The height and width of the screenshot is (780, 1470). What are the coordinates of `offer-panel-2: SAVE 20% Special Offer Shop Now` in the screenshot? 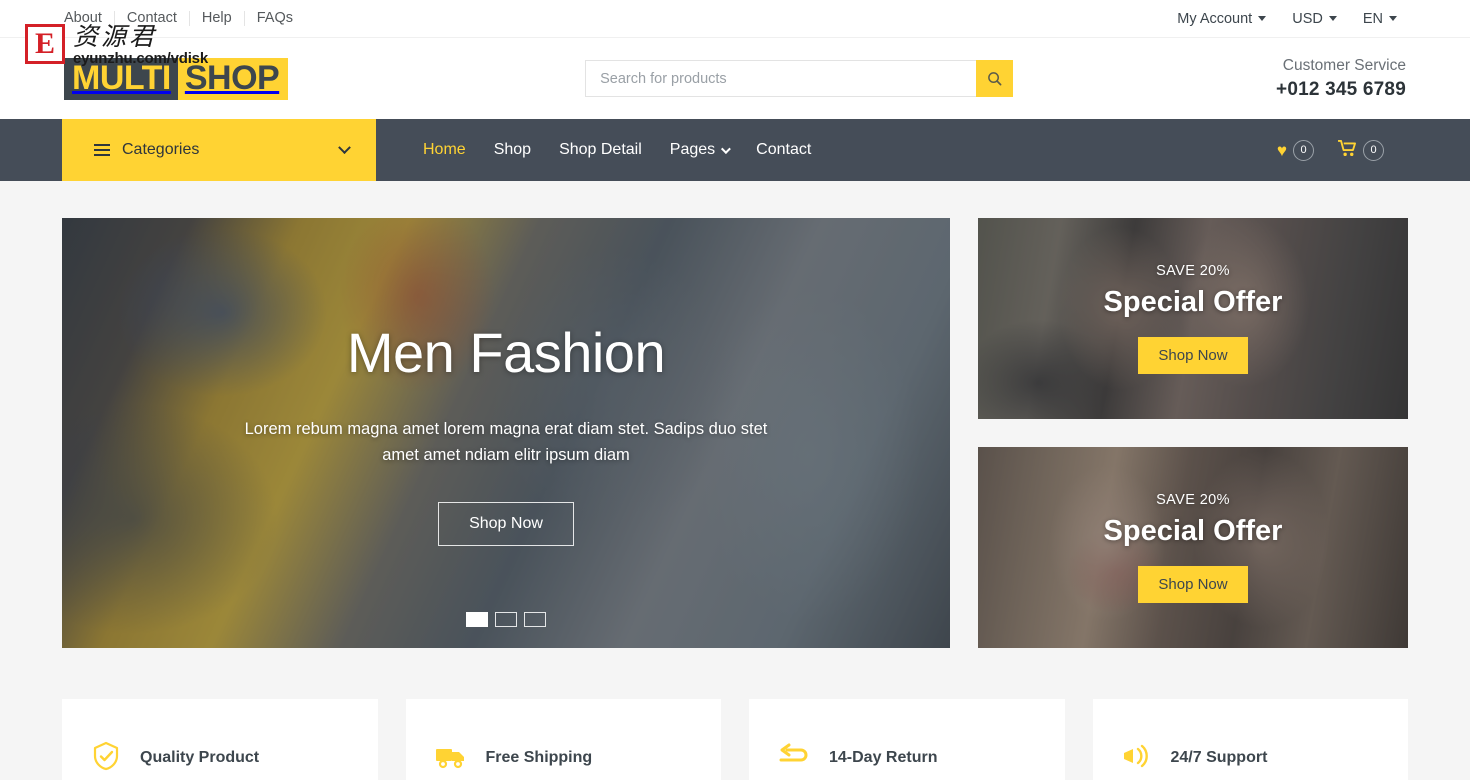 It's located at (1193, 547).